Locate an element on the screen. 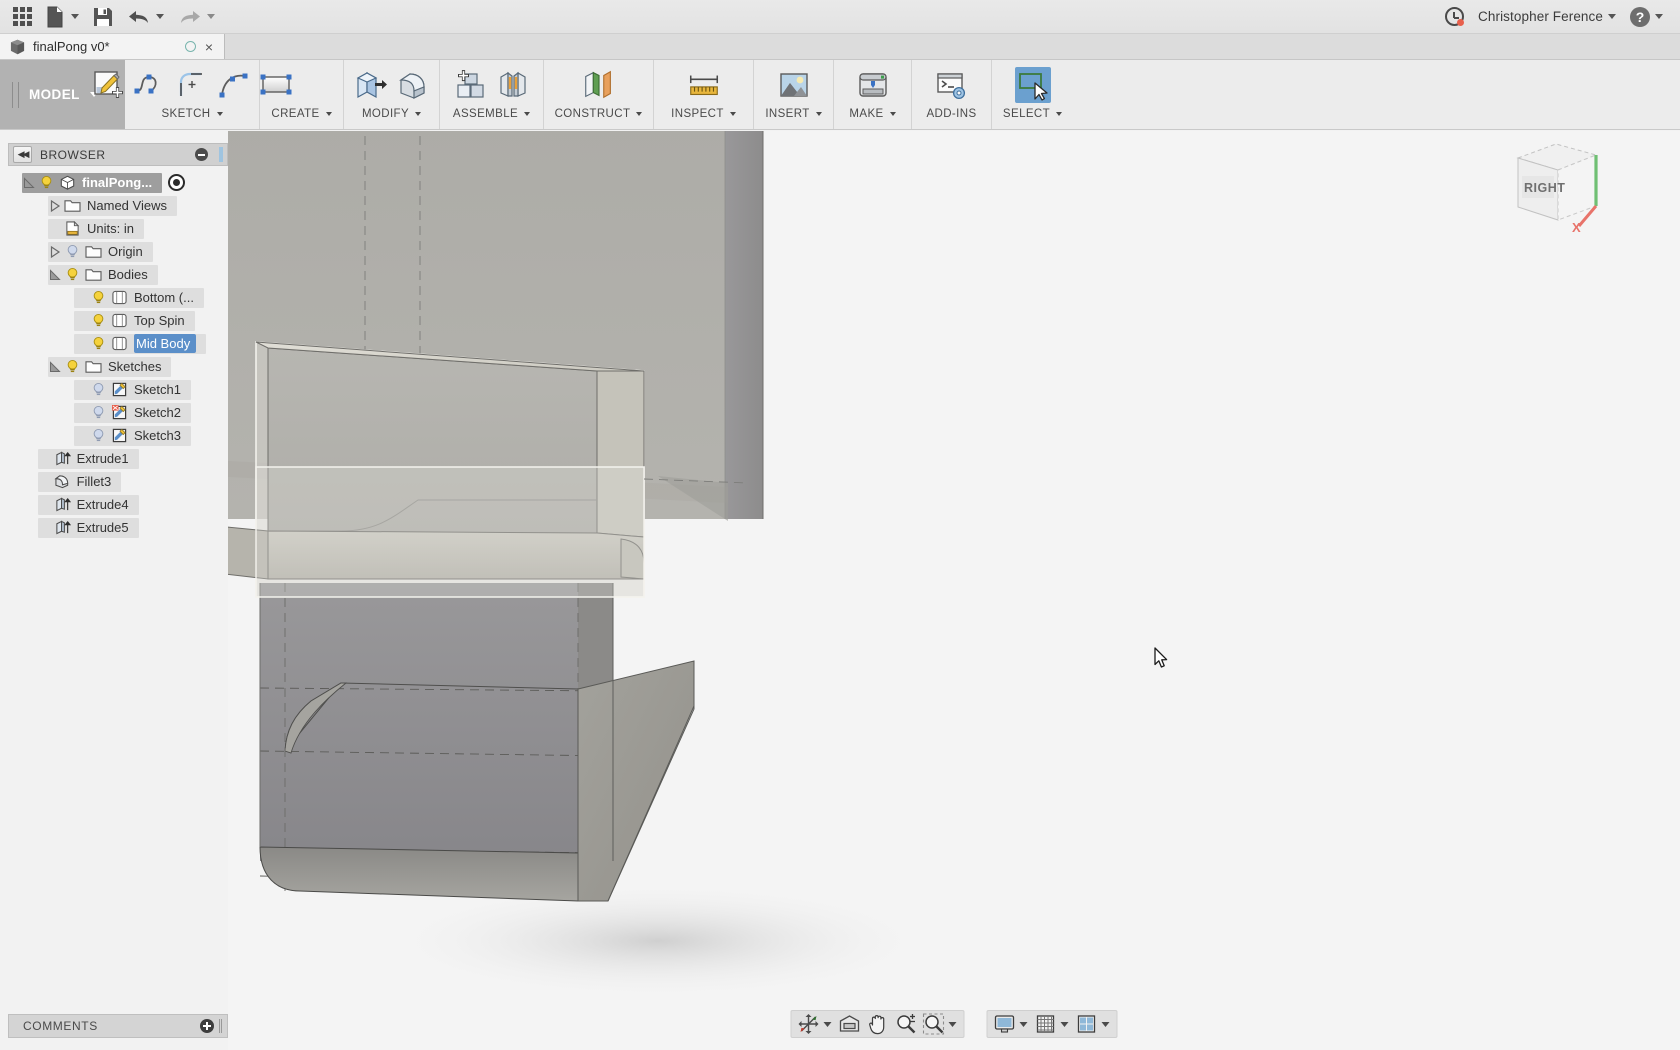  tree-item-mid-body: Mid Body is located at coordinates (118, 343).